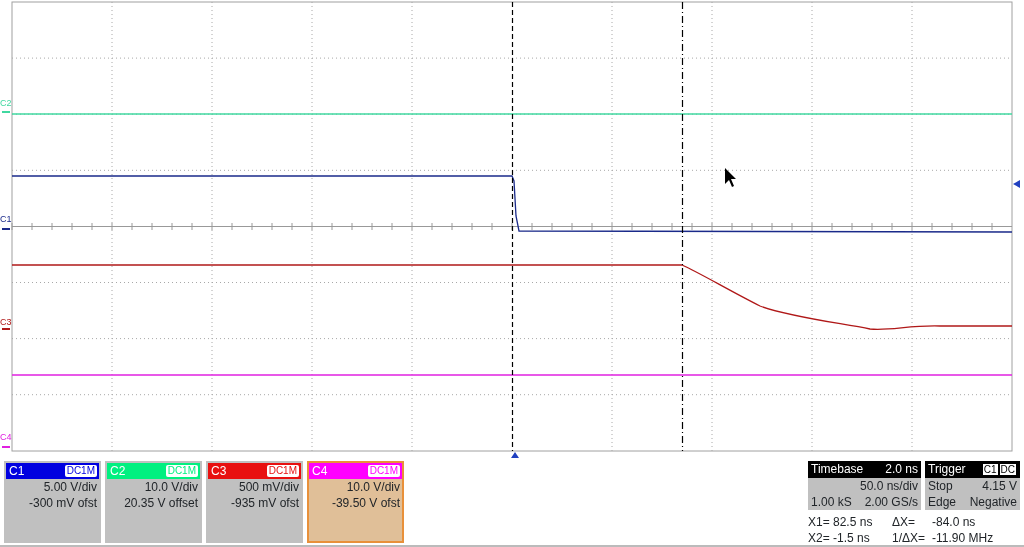 This screenshot has height=547, width=1024. I want to click on cursor-delta-value: -11.90 MHz, so click(963, 538).